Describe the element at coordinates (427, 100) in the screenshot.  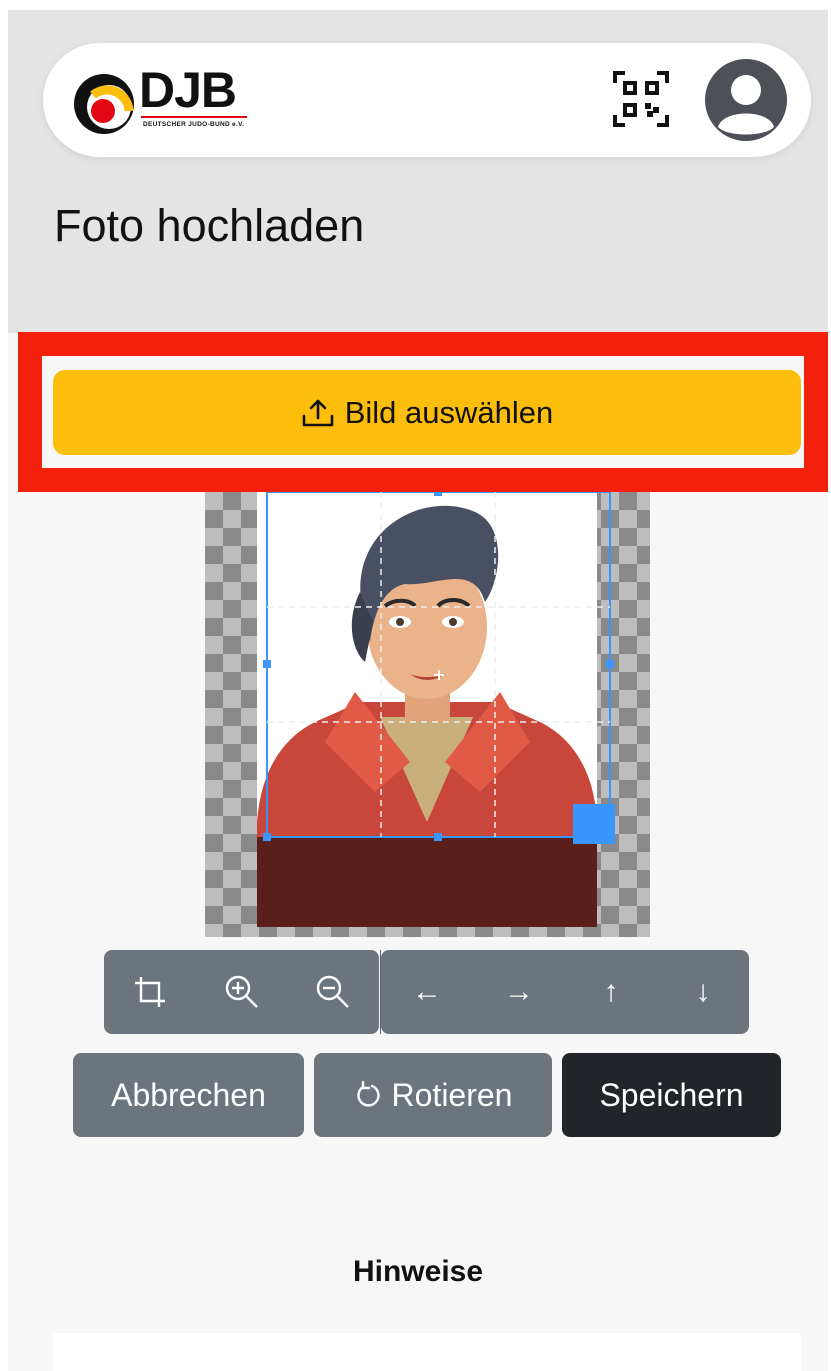
I see `app-header: DJB DEUTSCHER JUDO-BUND e.V.` at that location.